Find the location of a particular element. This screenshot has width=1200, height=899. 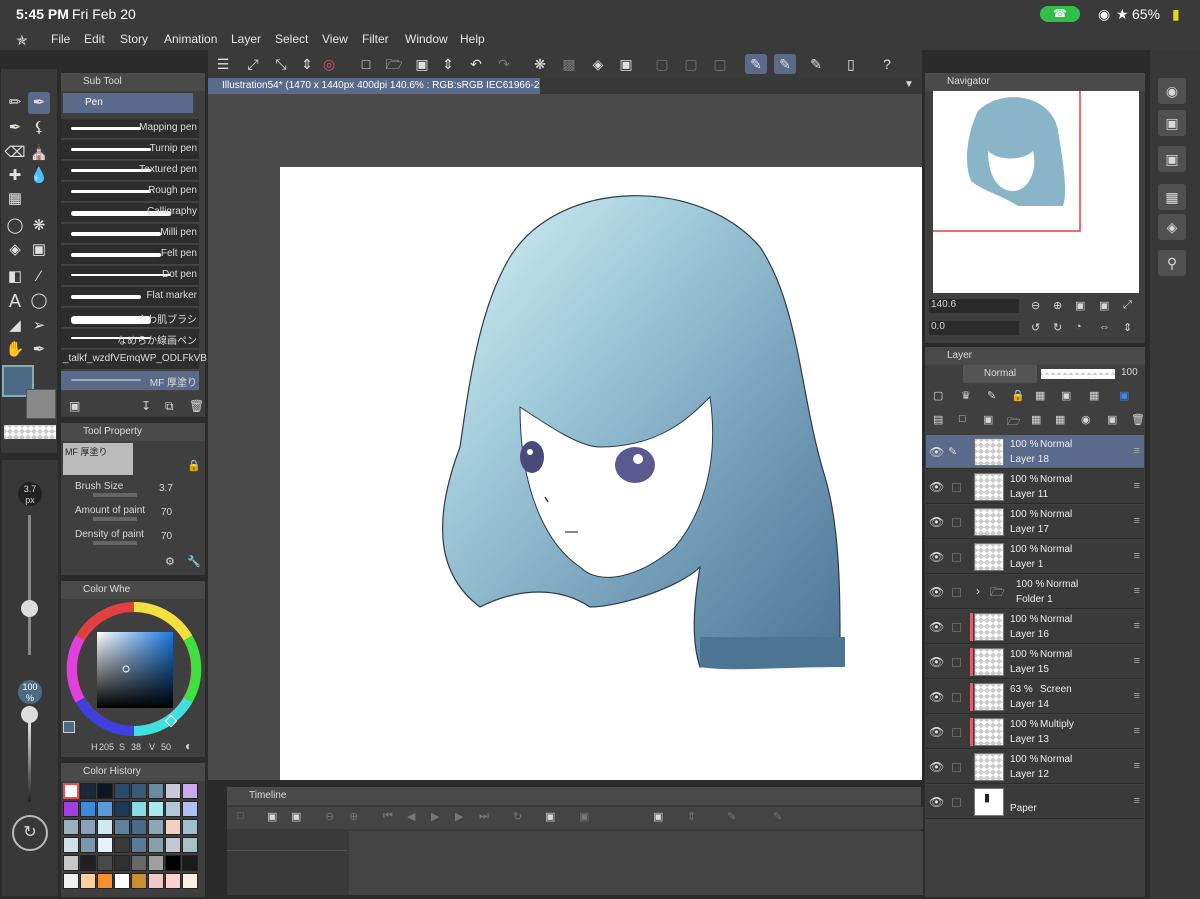

flip-vertical-icon: ⇕ is located at coordinates (1127, 327).